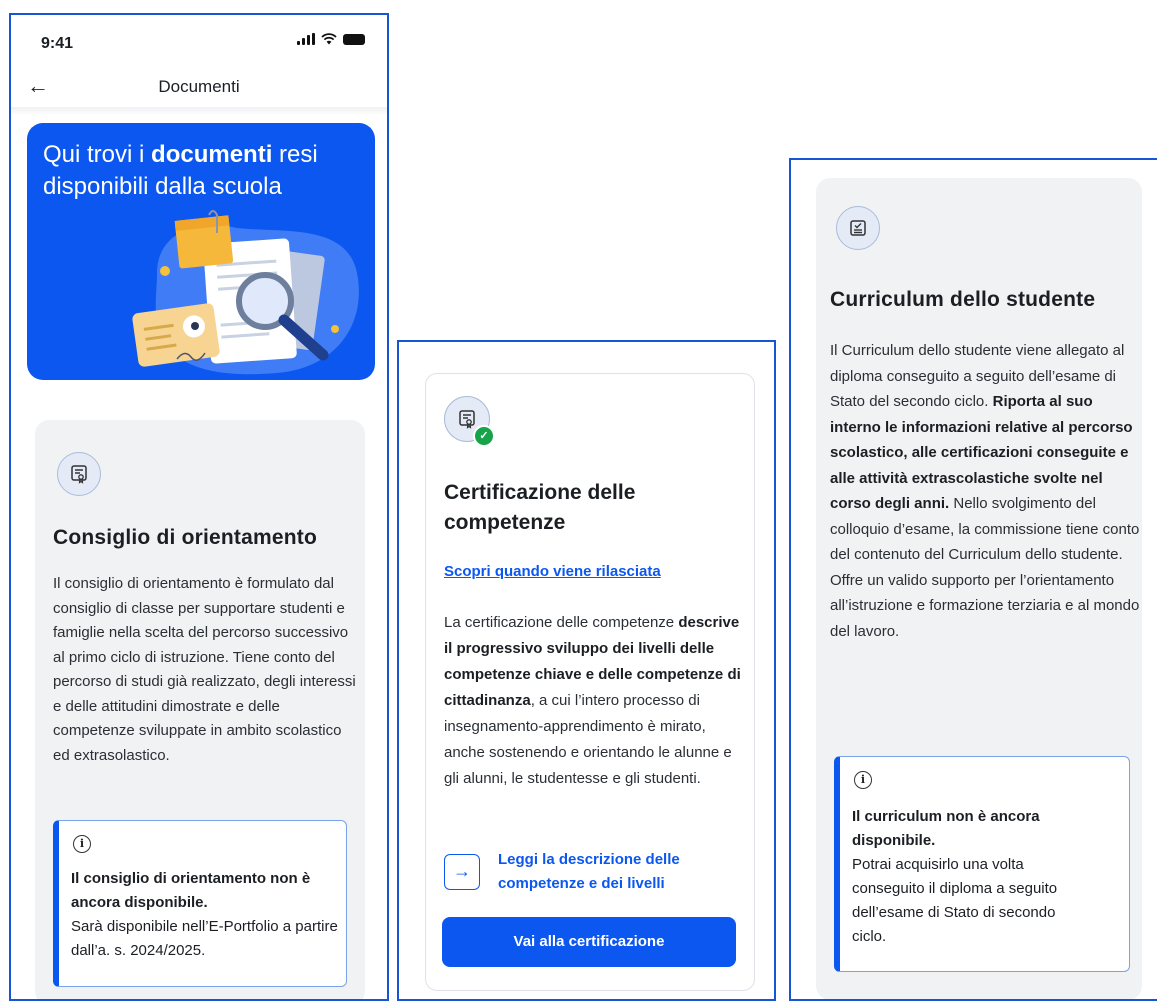 This screenshot has width=1157, height=1001. What do you see at coordinates (306, 39) in the screenshot?
I see `signal-icon` at bounding box center [306, 39].